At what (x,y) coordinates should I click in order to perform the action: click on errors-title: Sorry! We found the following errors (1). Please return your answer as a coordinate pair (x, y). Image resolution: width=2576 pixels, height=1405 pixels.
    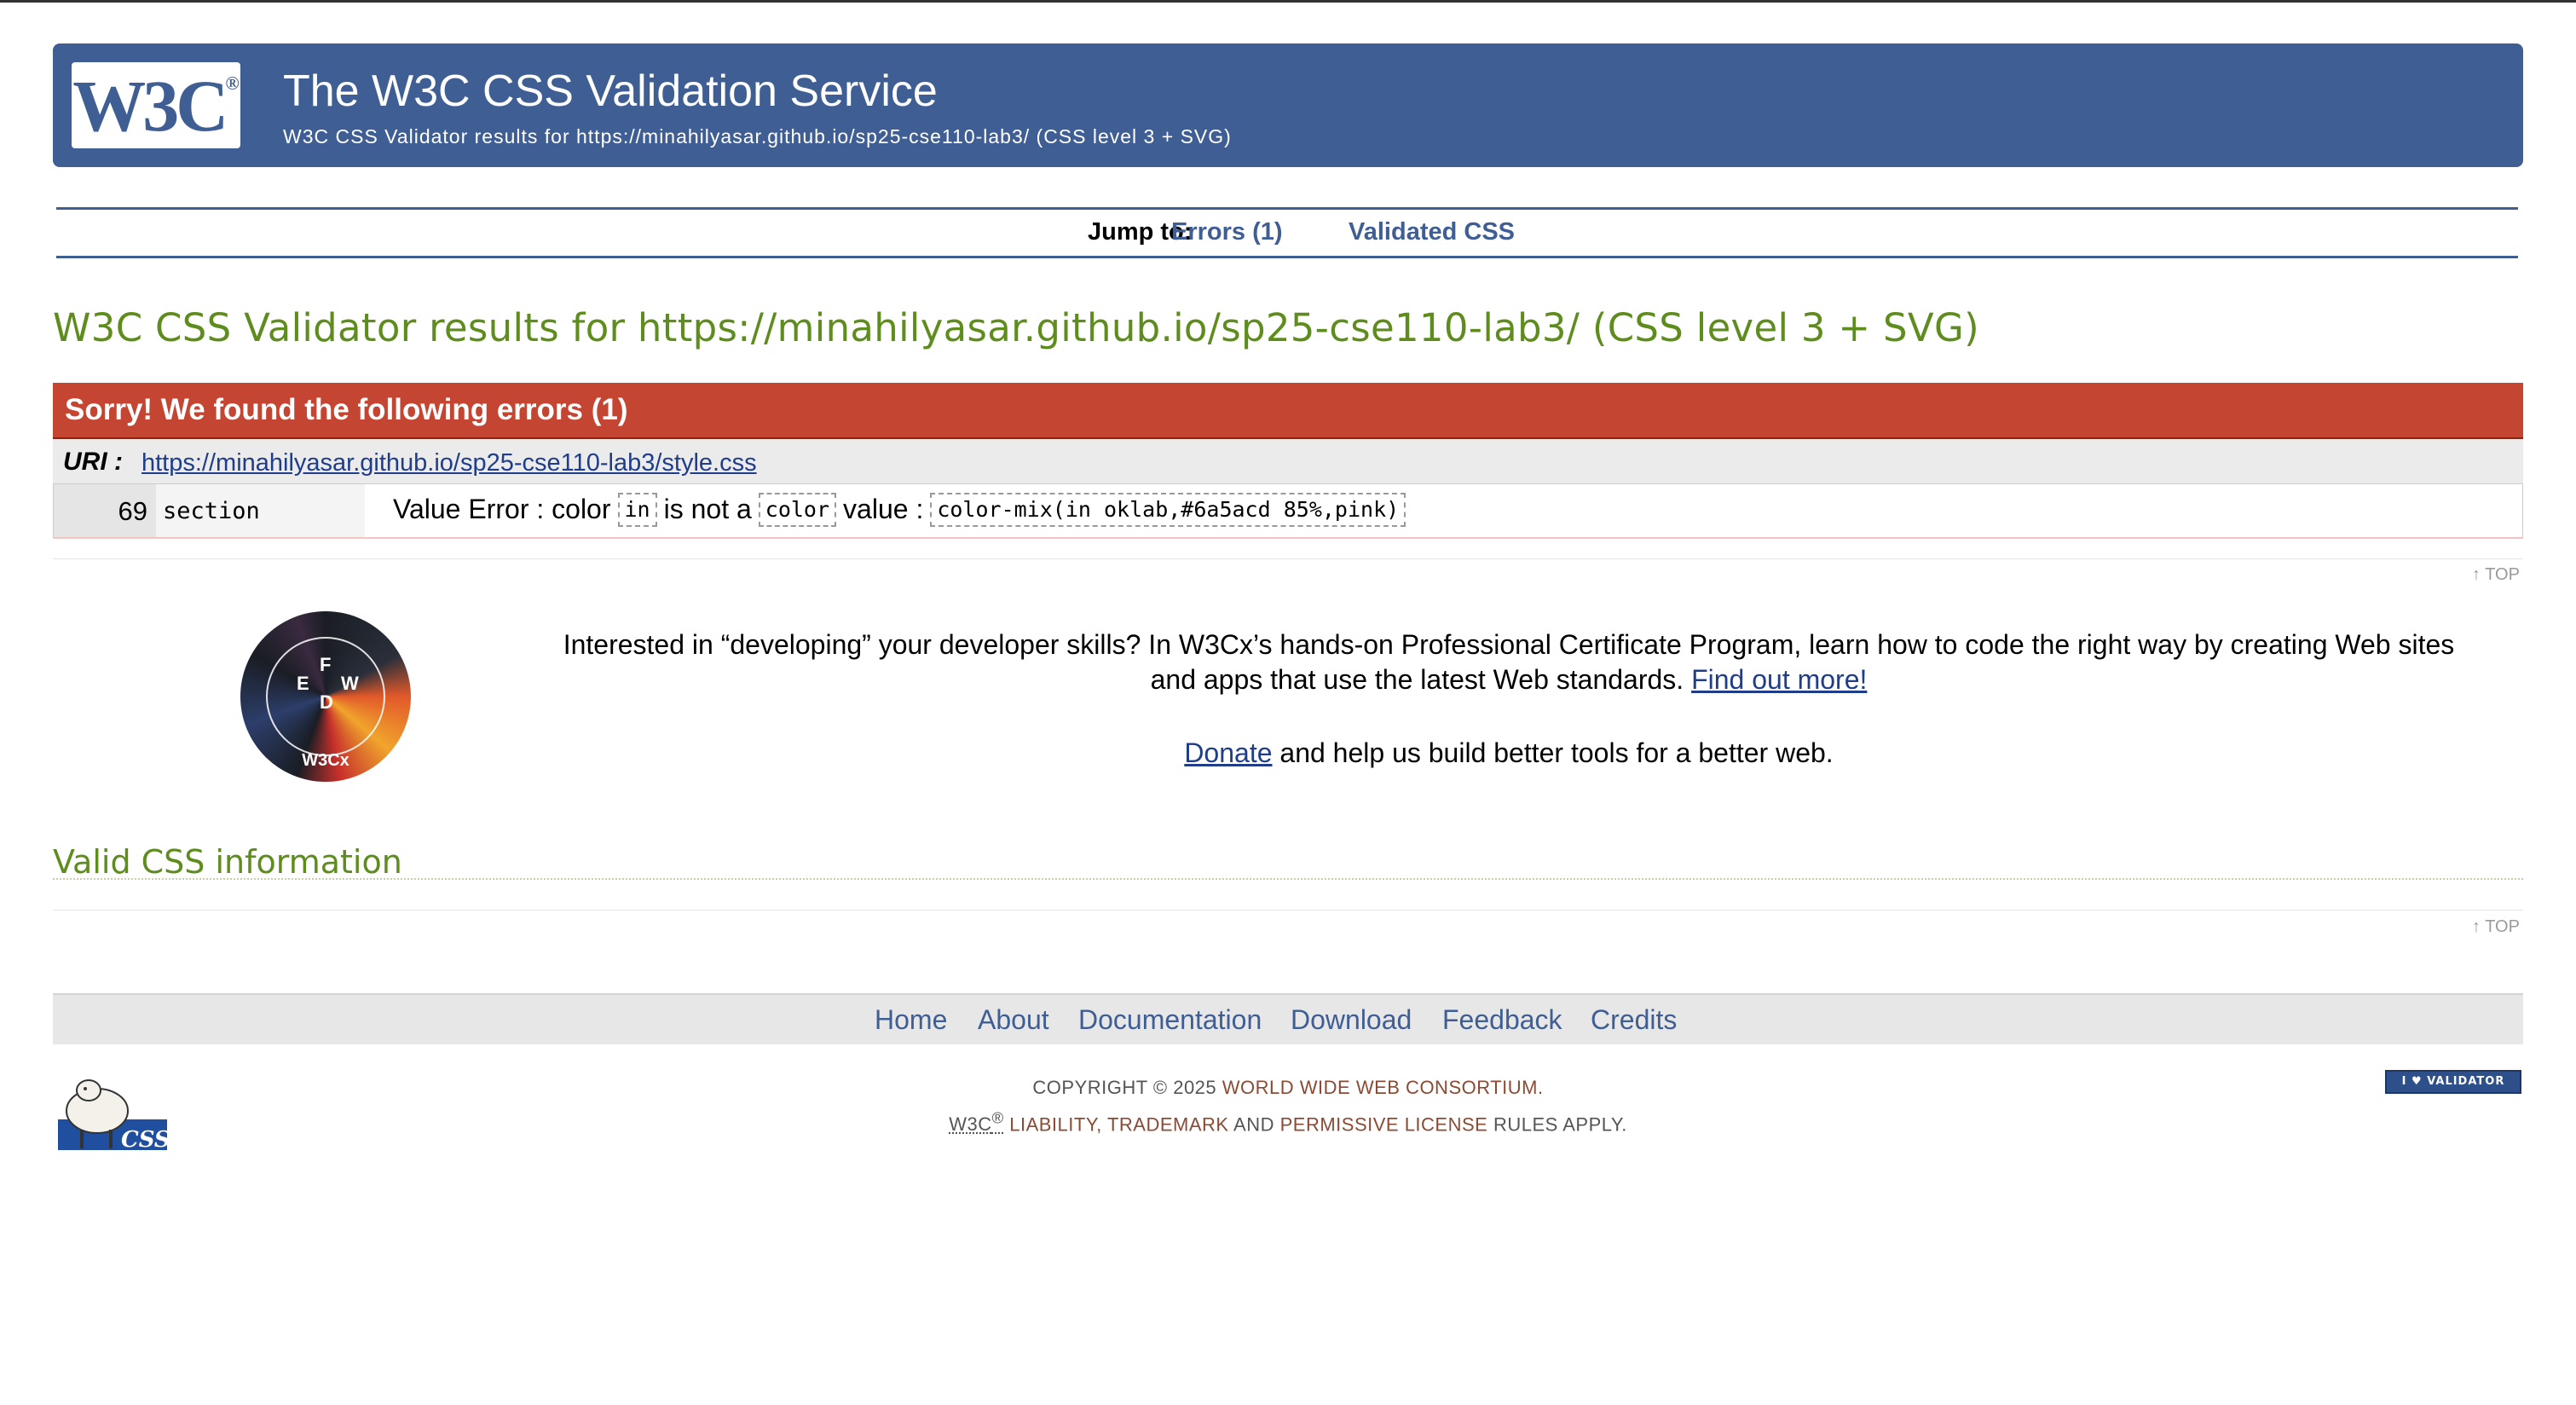
    Looking at the image, I should click on (346, 409).